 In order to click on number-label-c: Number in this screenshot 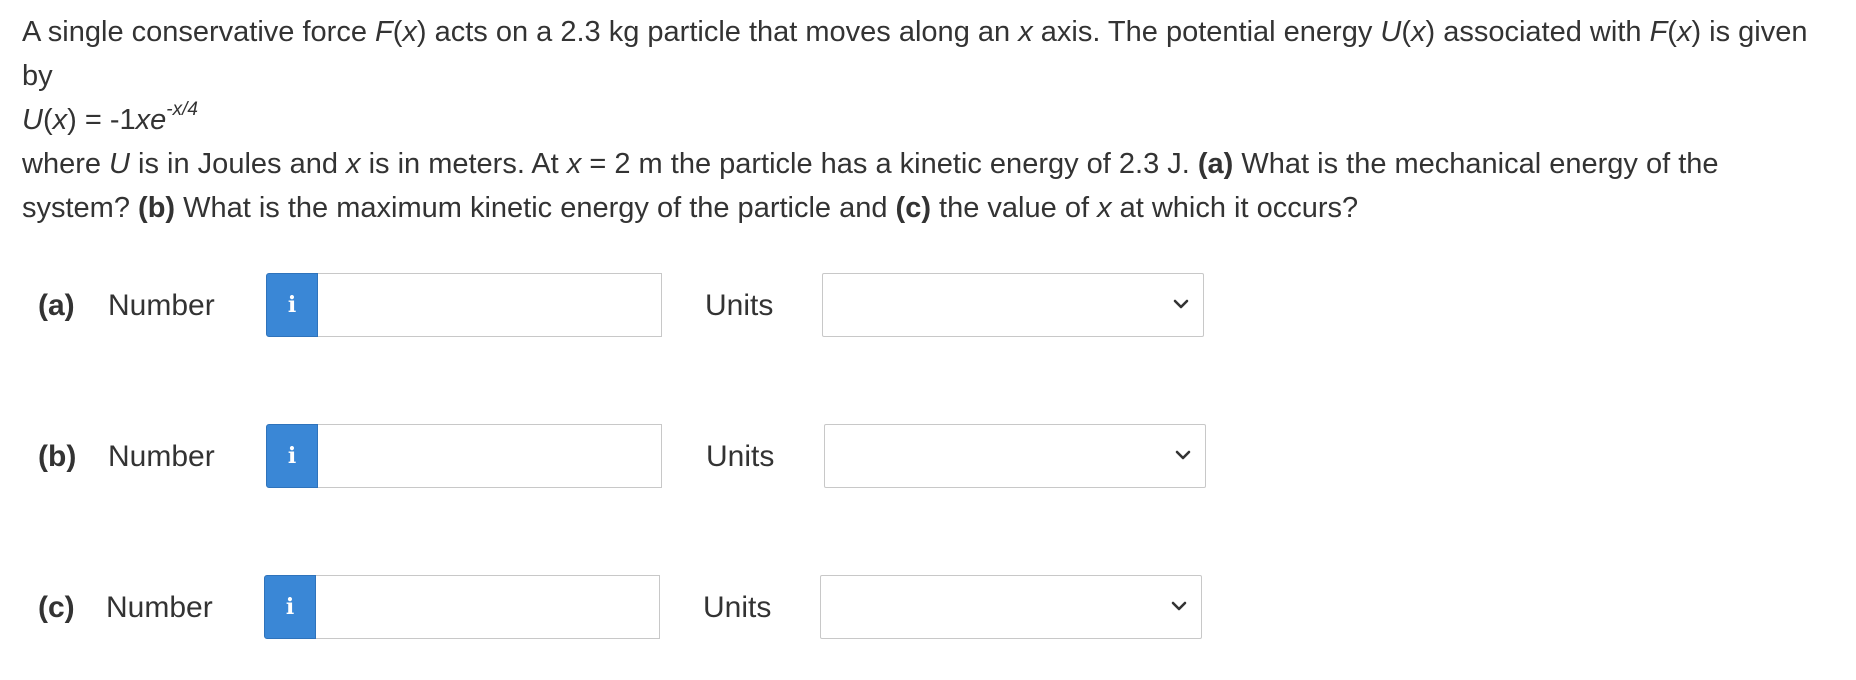, I will do `click(159, 607)`.